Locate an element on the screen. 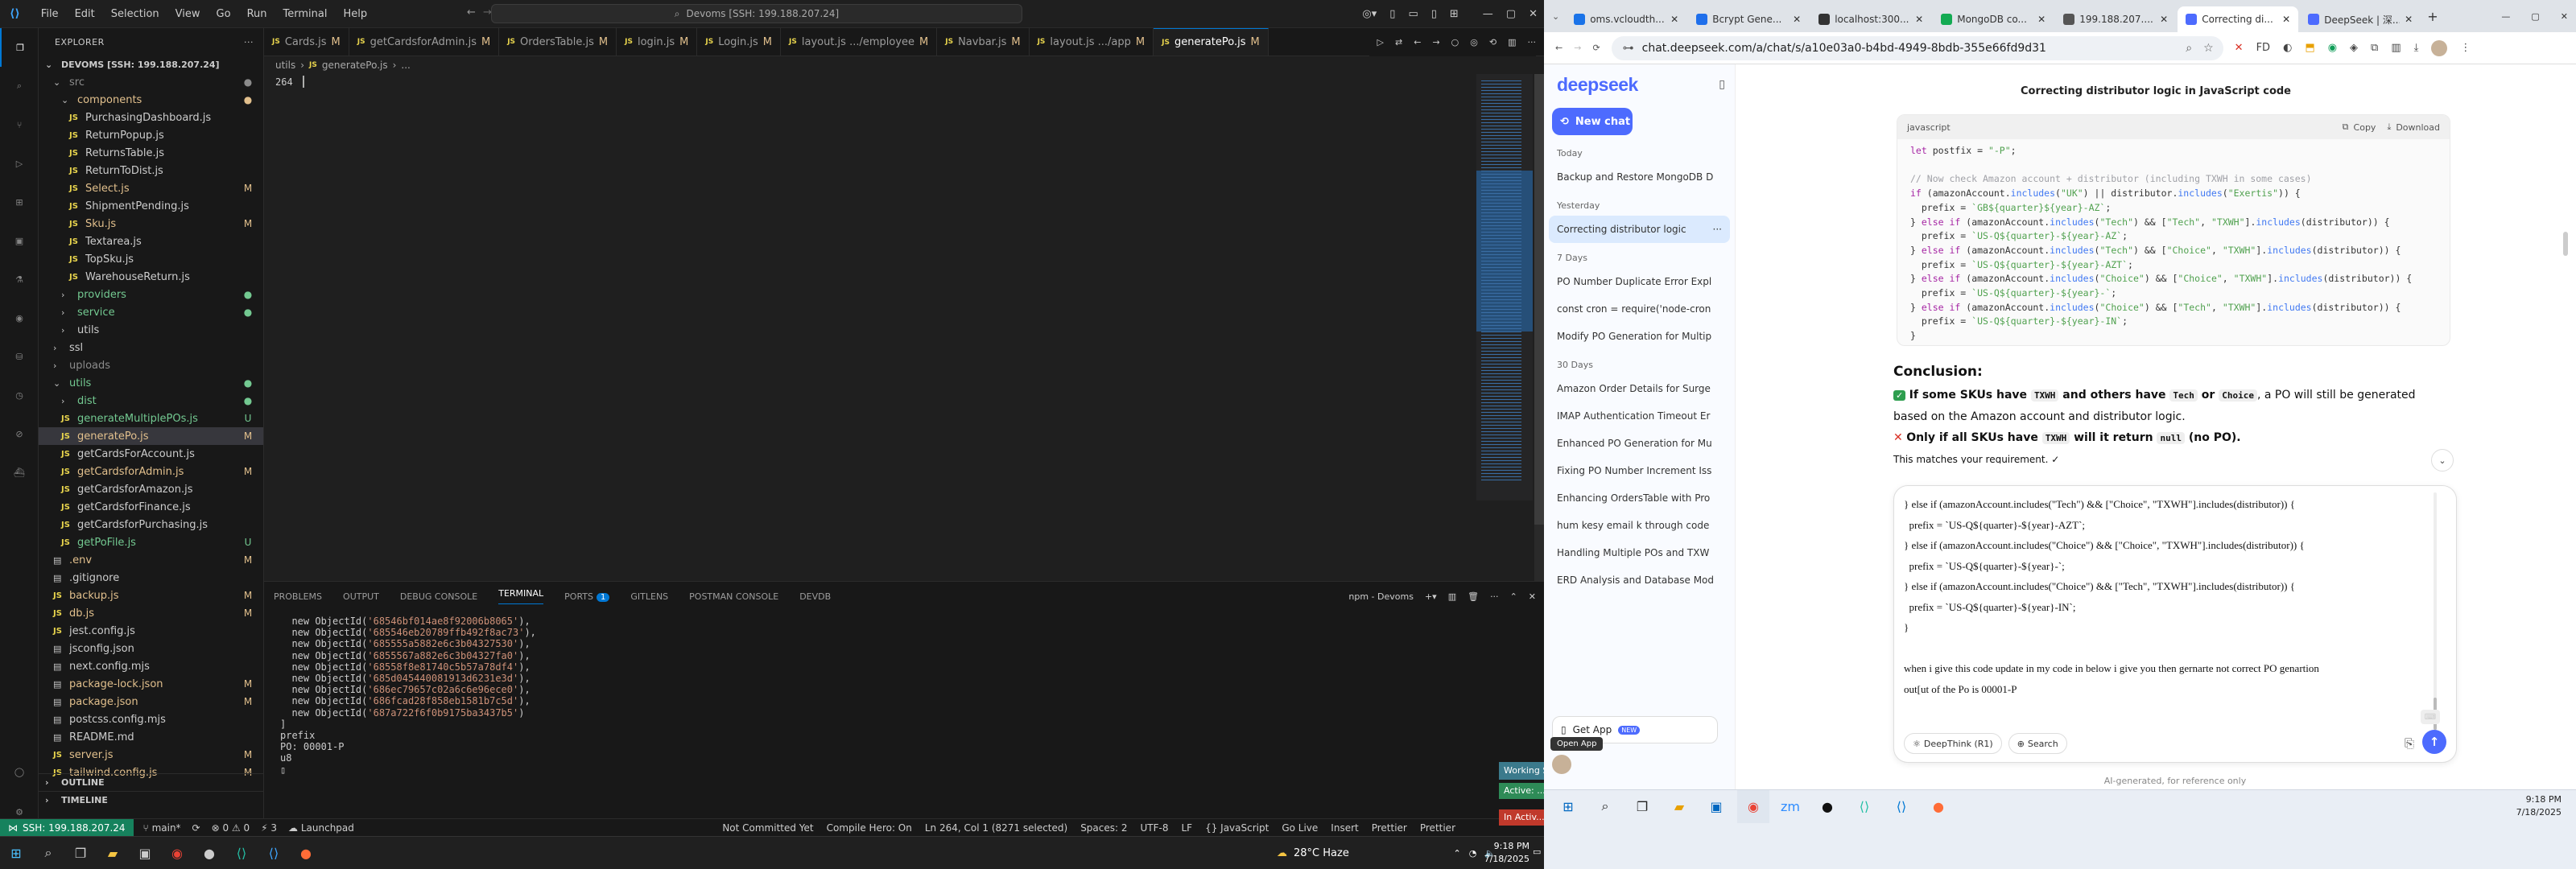  extensions-puzzle-icon: ⧉ is located at coordinates (2374, 48).